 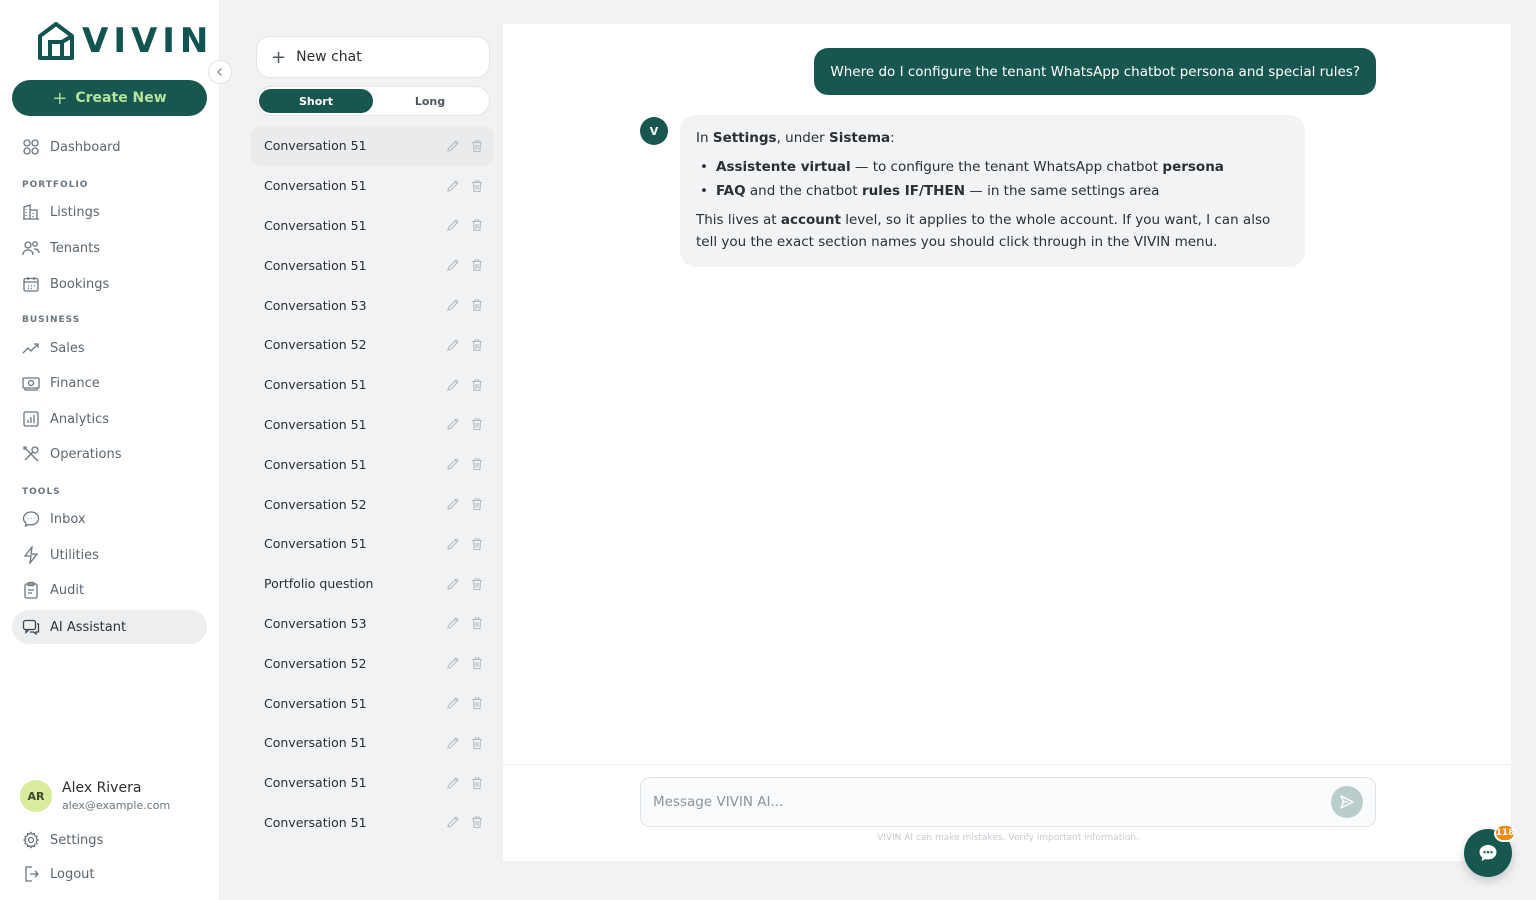 I want to click on brand-logo: VIVIN, so click(x=124, y=41).